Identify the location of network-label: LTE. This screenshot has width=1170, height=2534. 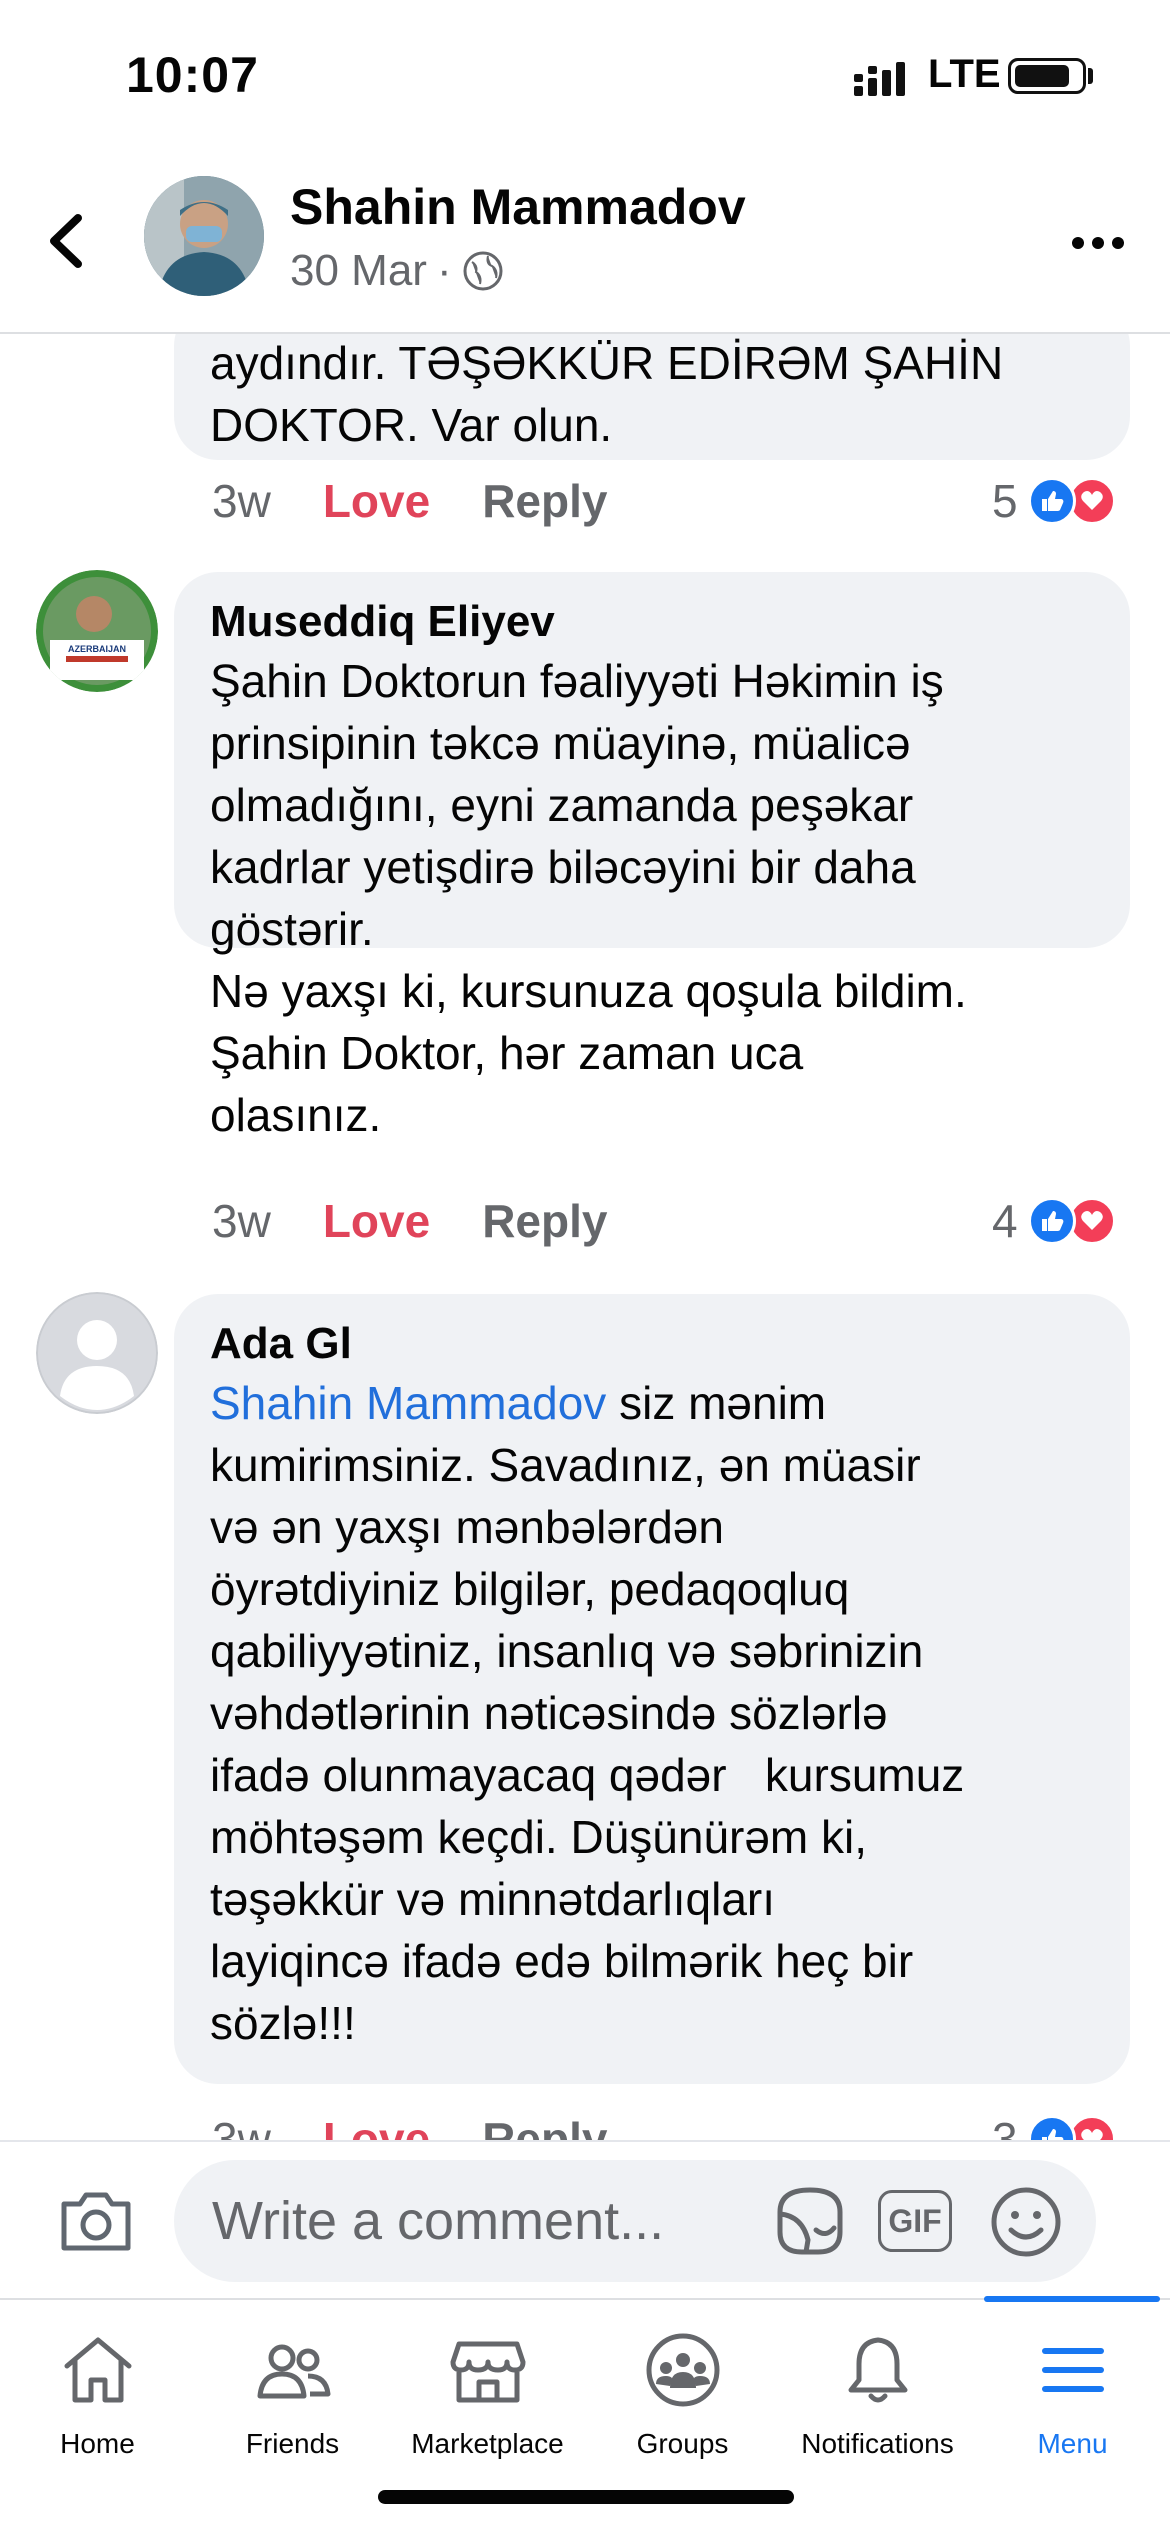
(964, 74).